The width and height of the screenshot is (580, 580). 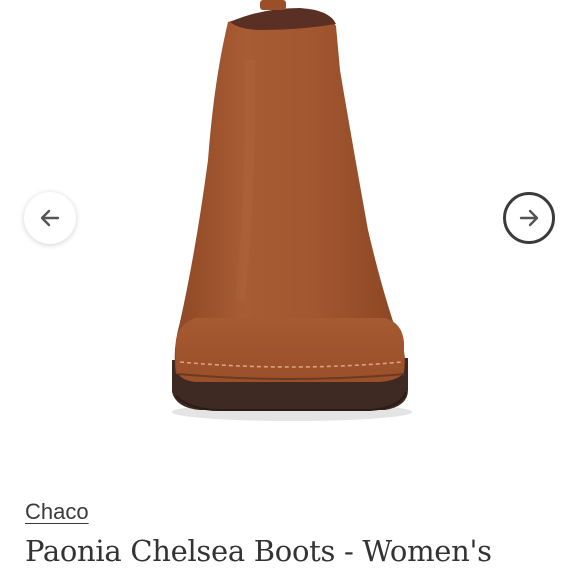 I want to click on product-title: Paonia Chelsea Boots - Women's, so click(x=258, y=551).